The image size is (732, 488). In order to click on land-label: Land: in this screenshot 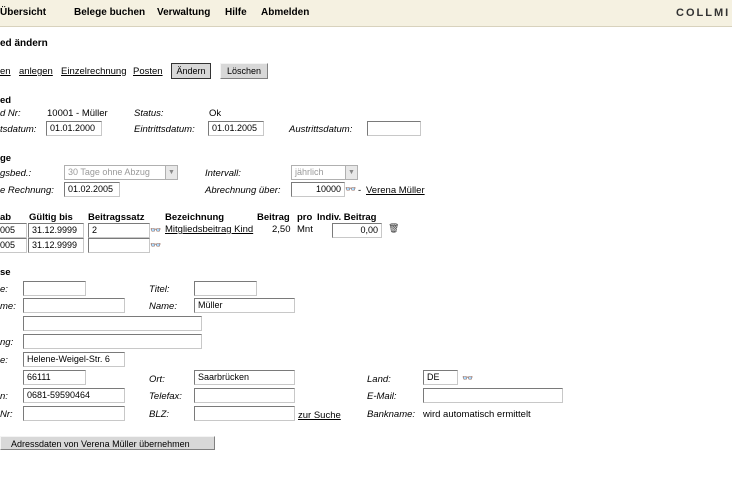, I will do `click(379, 379)`.